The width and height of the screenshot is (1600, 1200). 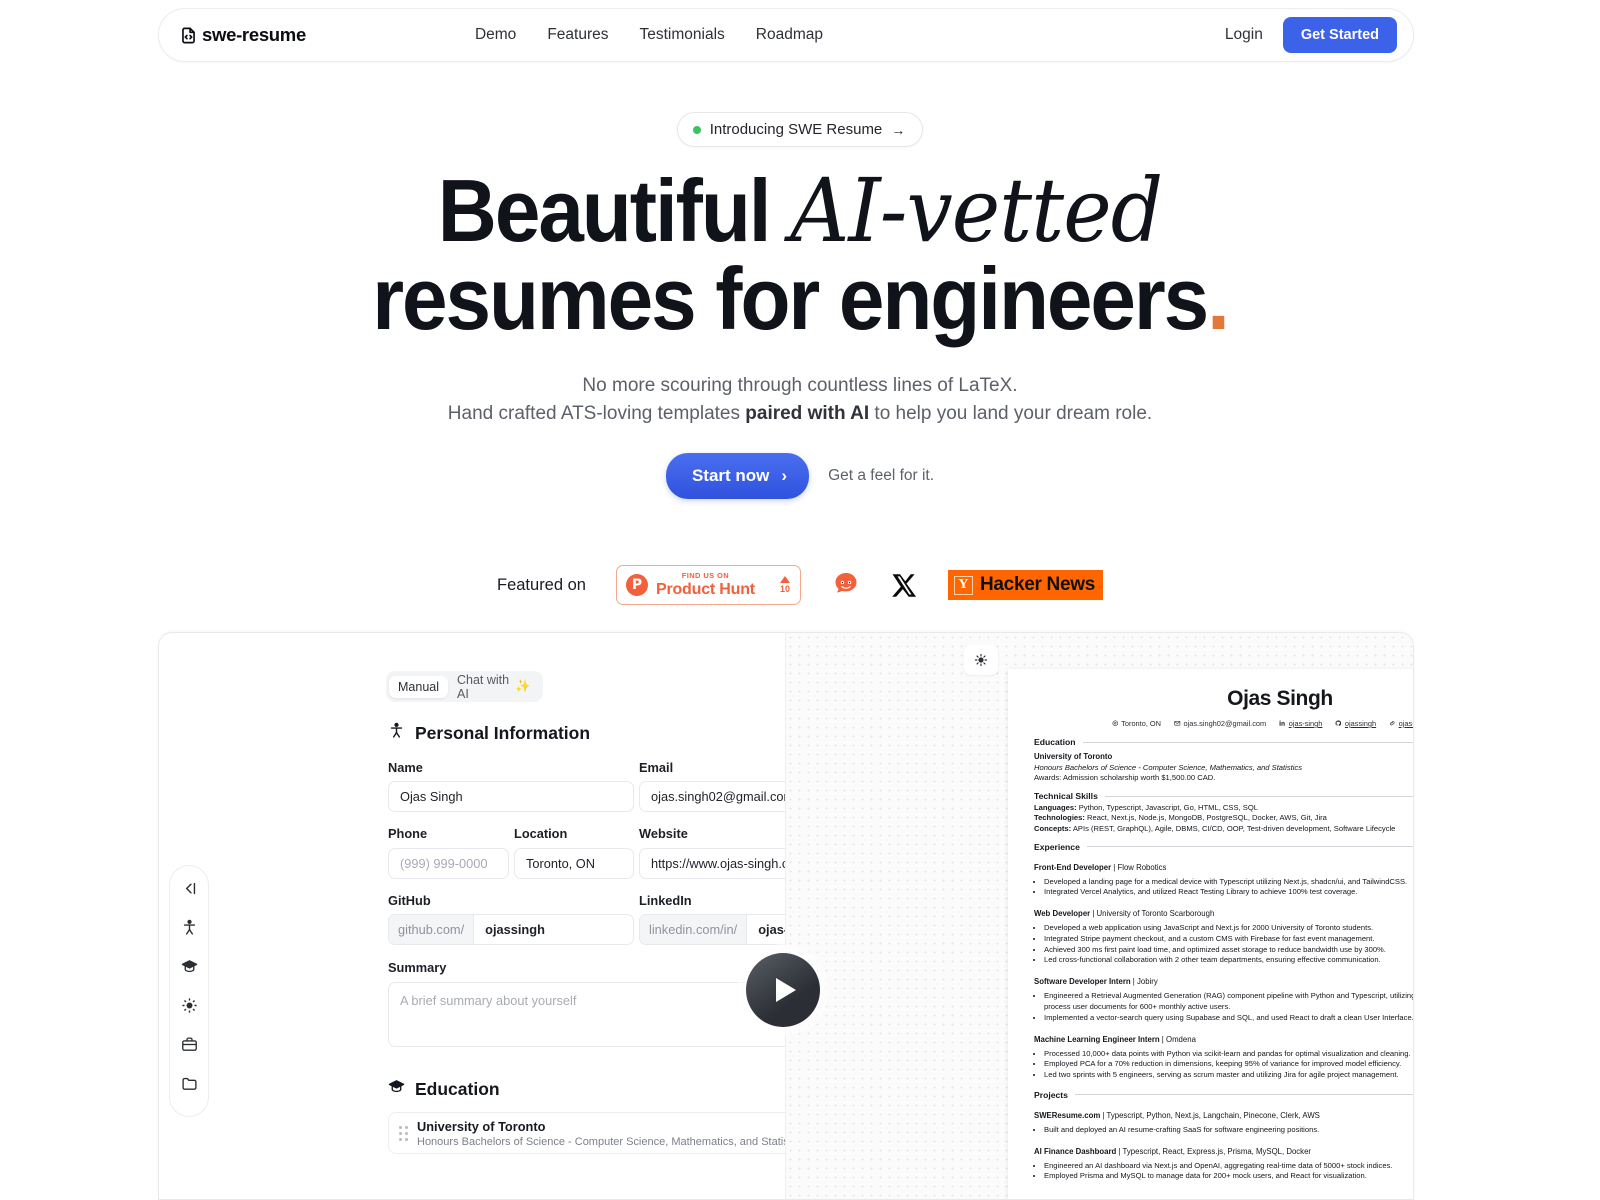 What do you see at coordinates (189, 991) in the screenshot?
I see `editor-sidebar` at bounding box center [189, 991].